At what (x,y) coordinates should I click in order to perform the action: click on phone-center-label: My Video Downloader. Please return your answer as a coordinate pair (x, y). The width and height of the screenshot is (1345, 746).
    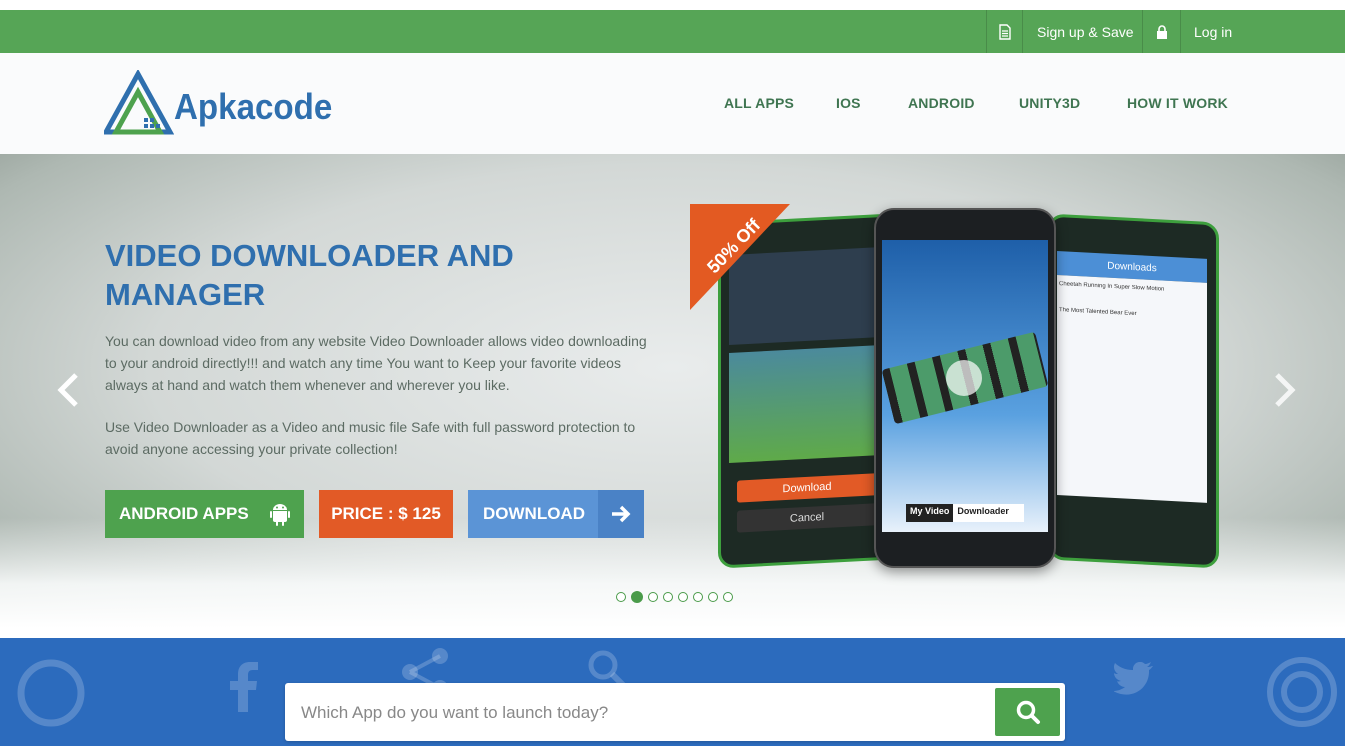
    Looking at the image, I should click on (965, 513).